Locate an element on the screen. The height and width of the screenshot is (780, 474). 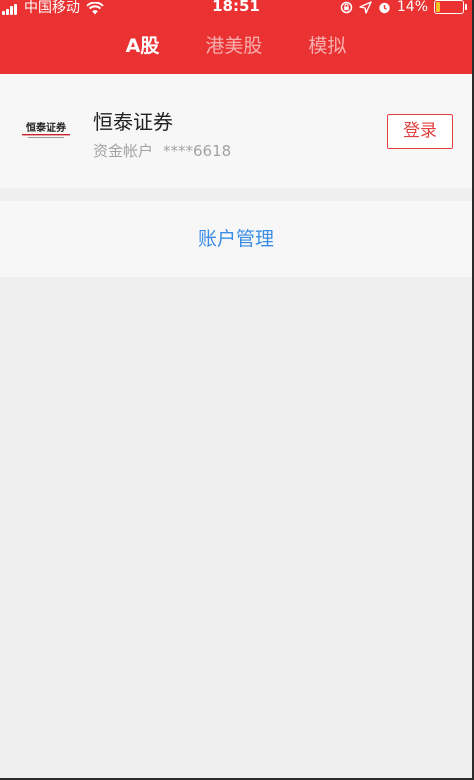
battery-icon is located at coordinates (450, 7).